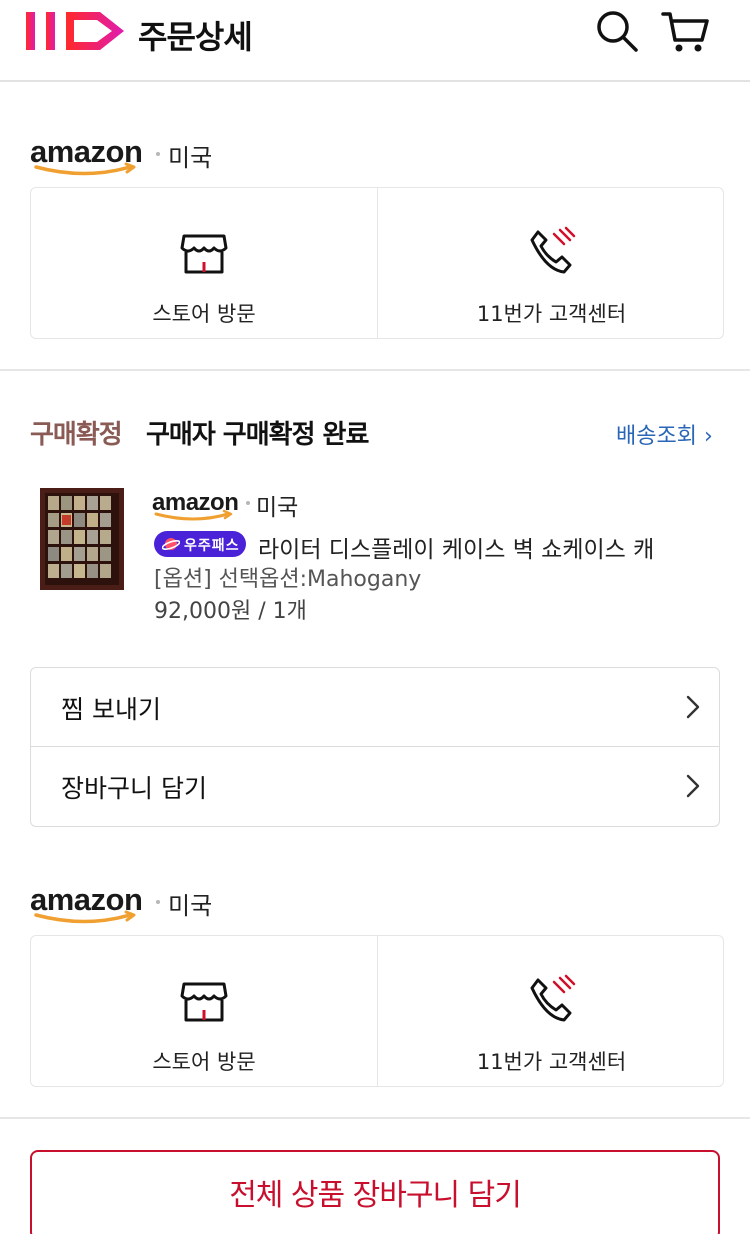 This screenshot has width=750, height=1234. What do you see at coordinates (375, 786) in the screenshot?
I see `add-to-cart-button: 장바구니 담기` at bounding box center [375, 786].